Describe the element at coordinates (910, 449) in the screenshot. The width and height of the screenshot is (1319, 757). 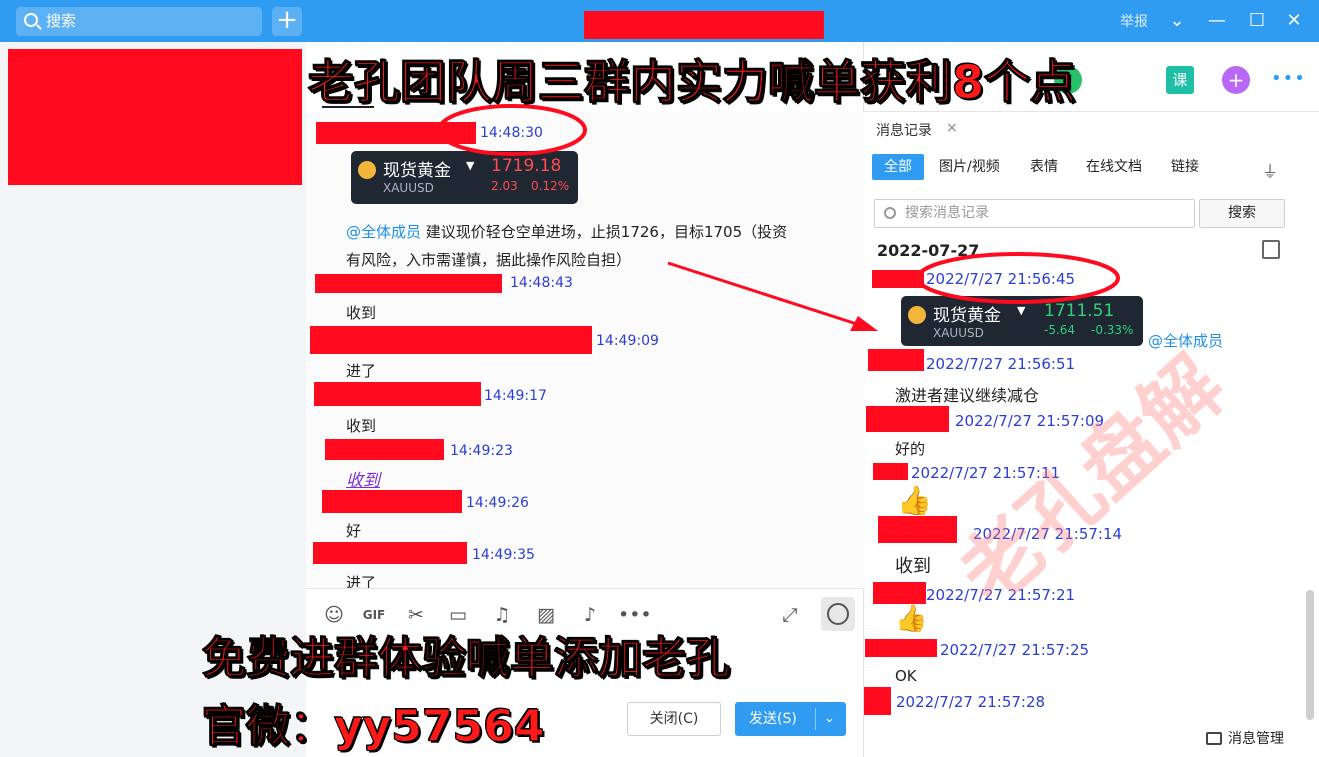
I see `entry-text: 好的` at that location.